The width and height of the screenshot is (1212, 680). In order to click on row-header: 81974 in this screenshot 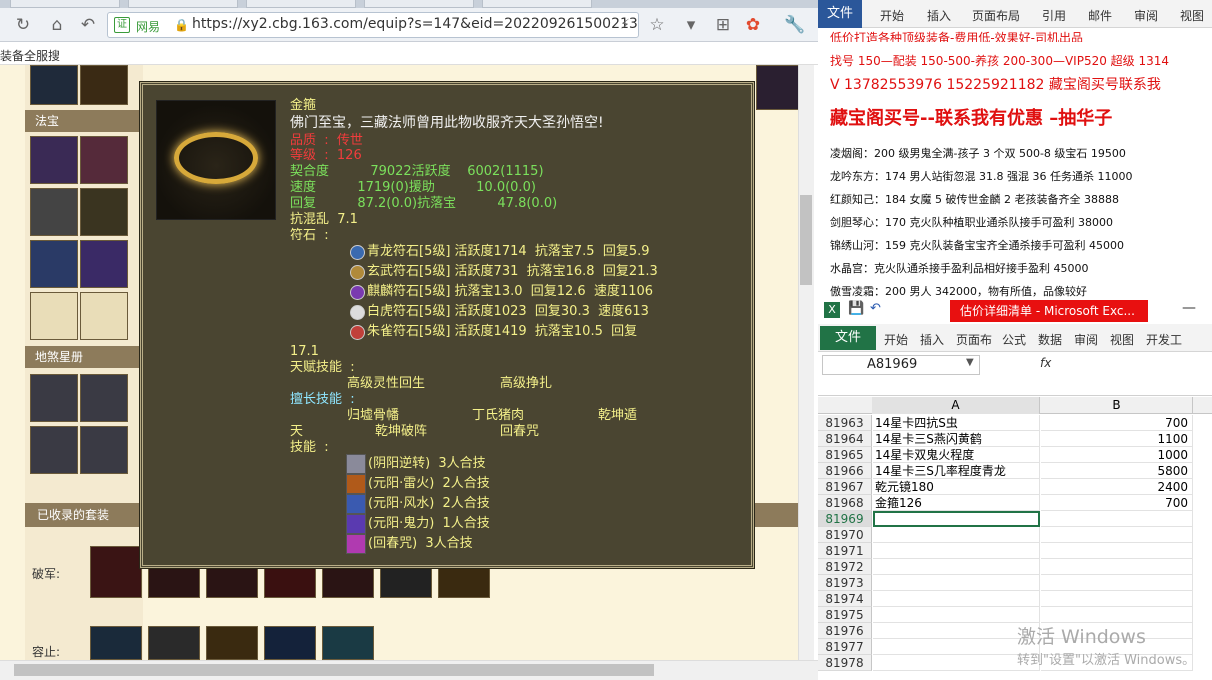, I will do `click(845, 599)`.